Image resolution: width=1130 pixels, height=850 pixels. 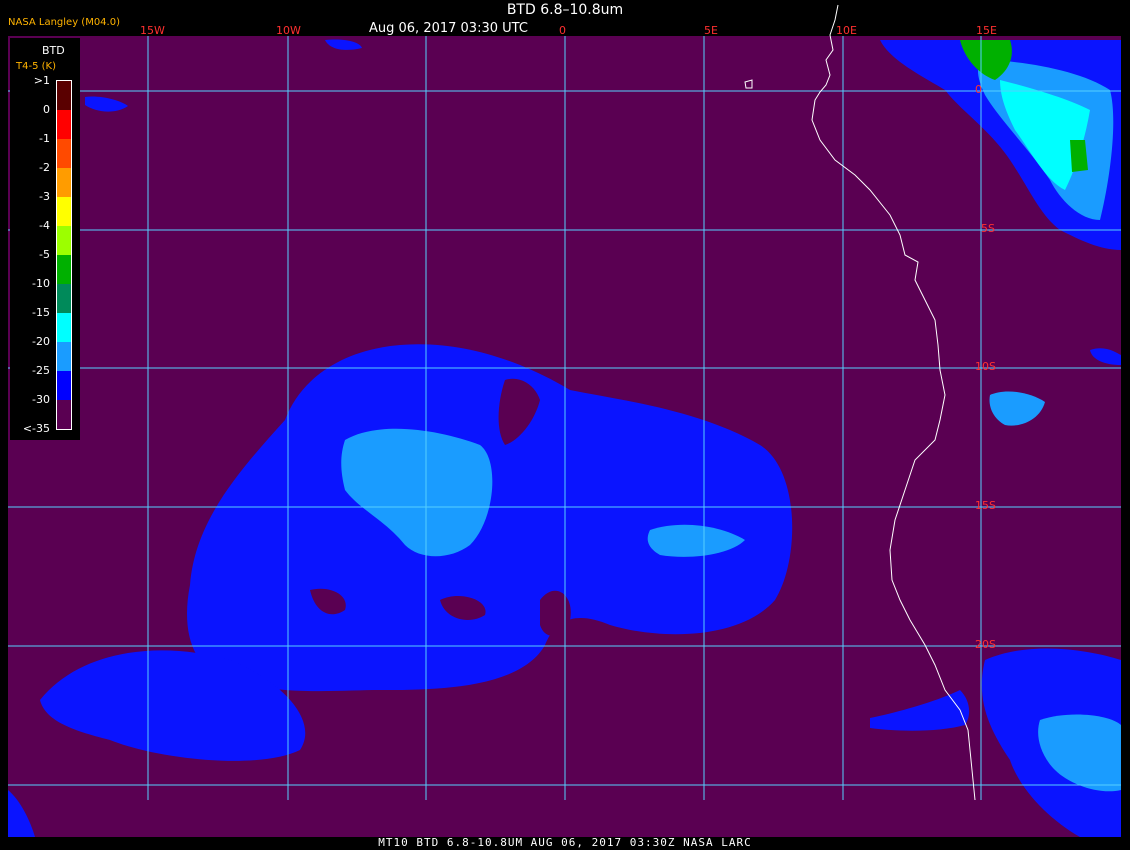 I want to click on lon-label-10w: 10W, so click(x=288, y=30).